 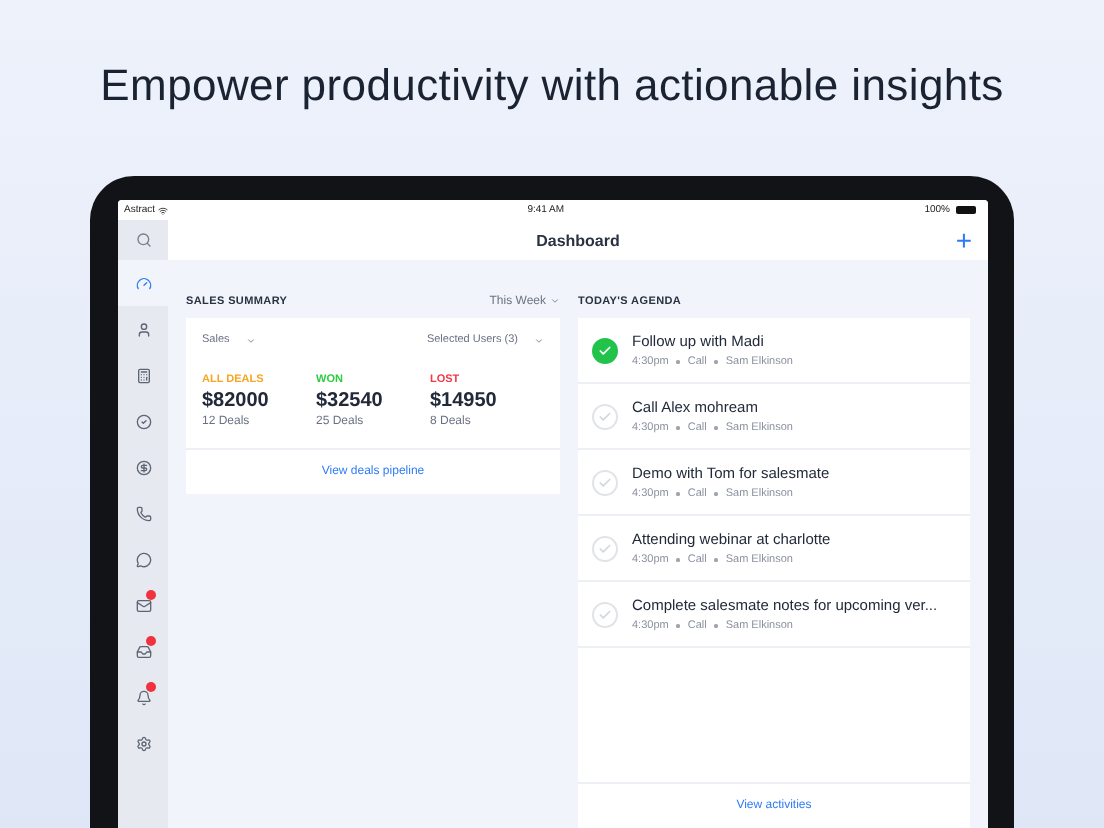 What do you see at coordinates (143, 651) in the screenshot?
I see `inbox-icon` at bounding box center [143, 651].